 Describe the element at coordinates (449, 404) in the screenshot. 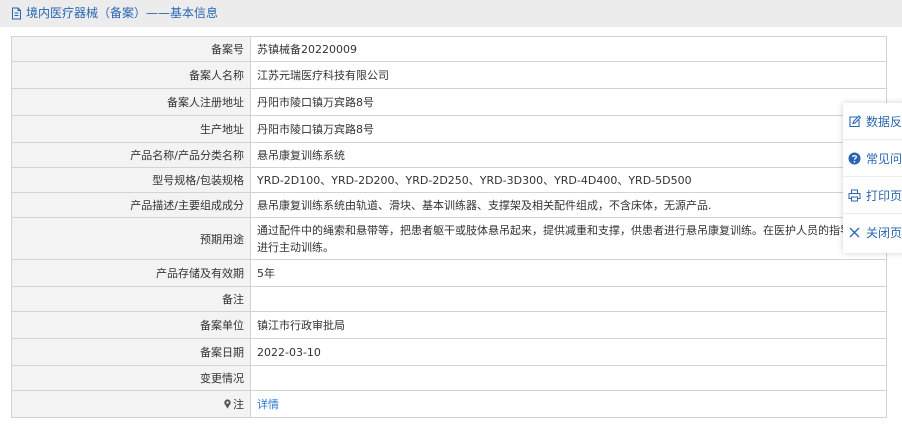

I see `table-row: 注 详情` at that location.